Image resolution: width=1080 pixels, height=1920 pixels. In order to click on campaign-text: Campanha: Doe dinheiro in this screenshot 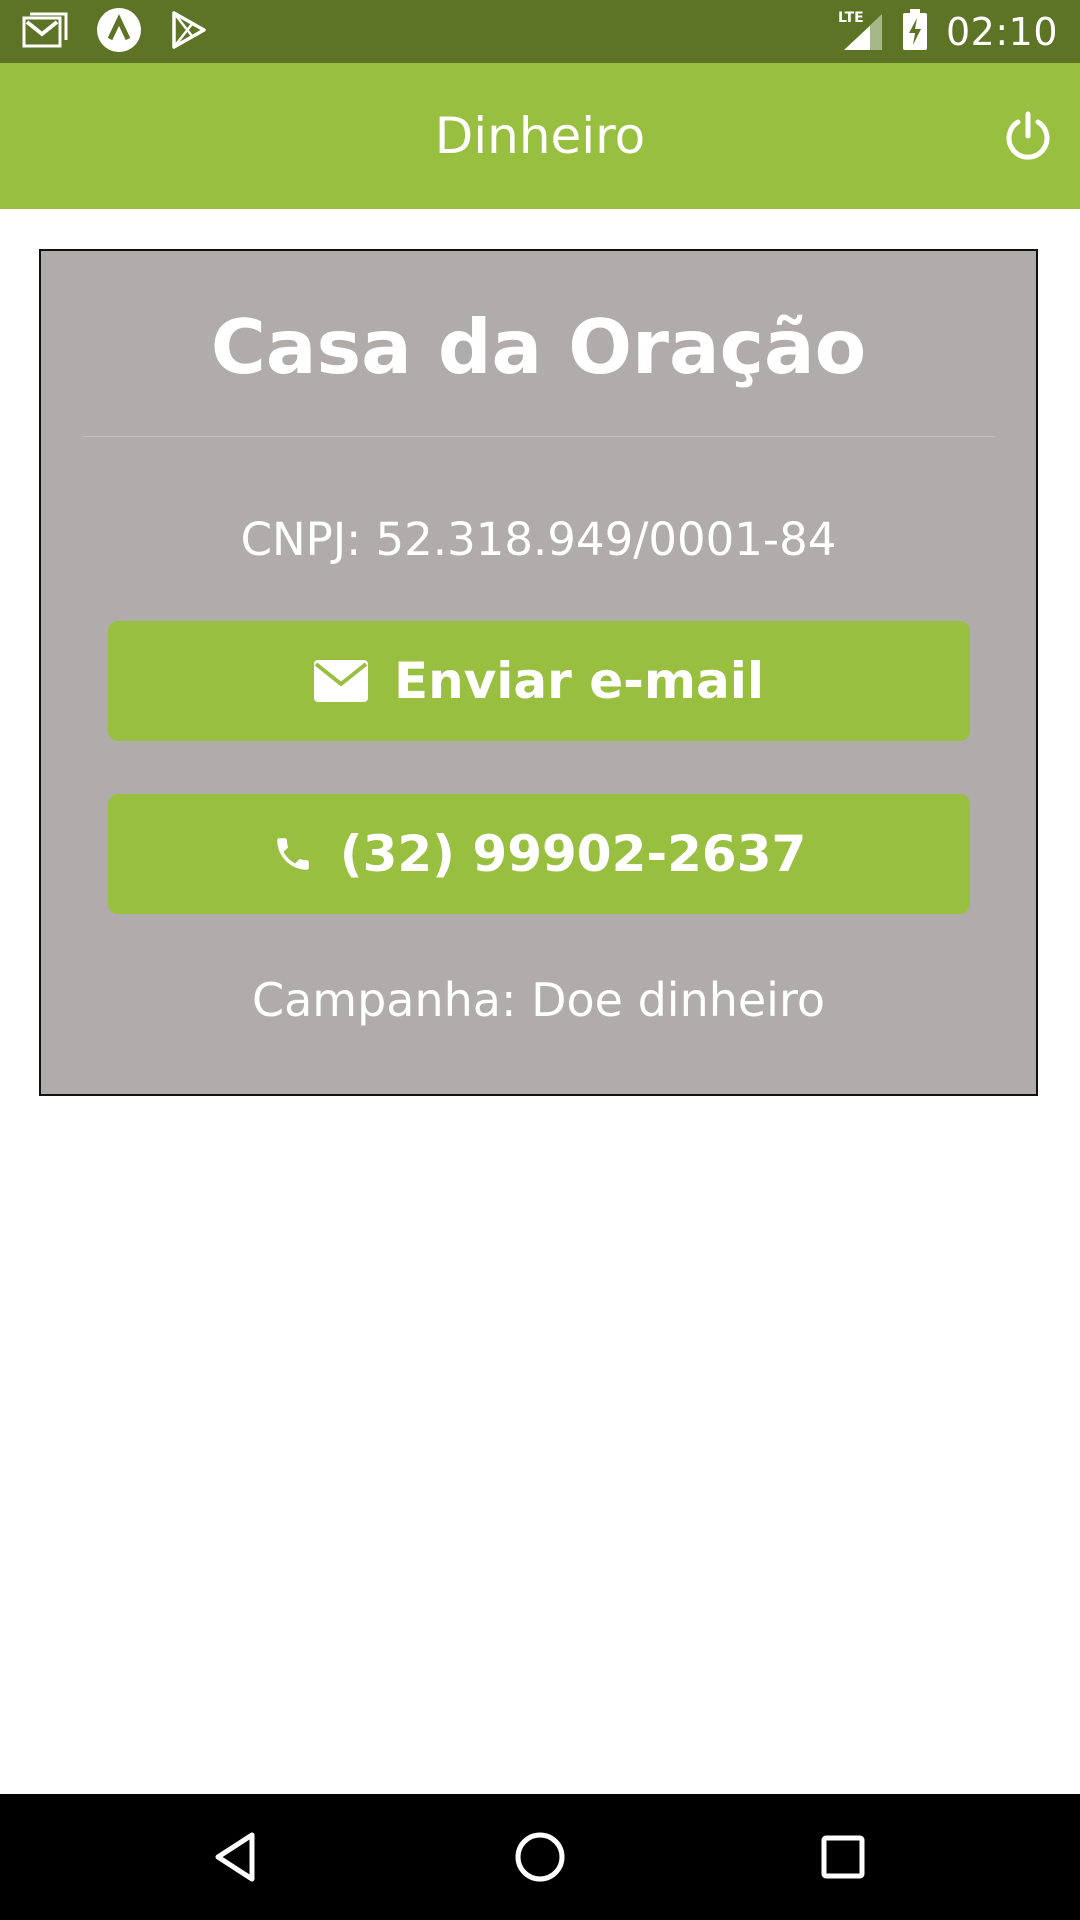, I will do `click(538, 1000)`.